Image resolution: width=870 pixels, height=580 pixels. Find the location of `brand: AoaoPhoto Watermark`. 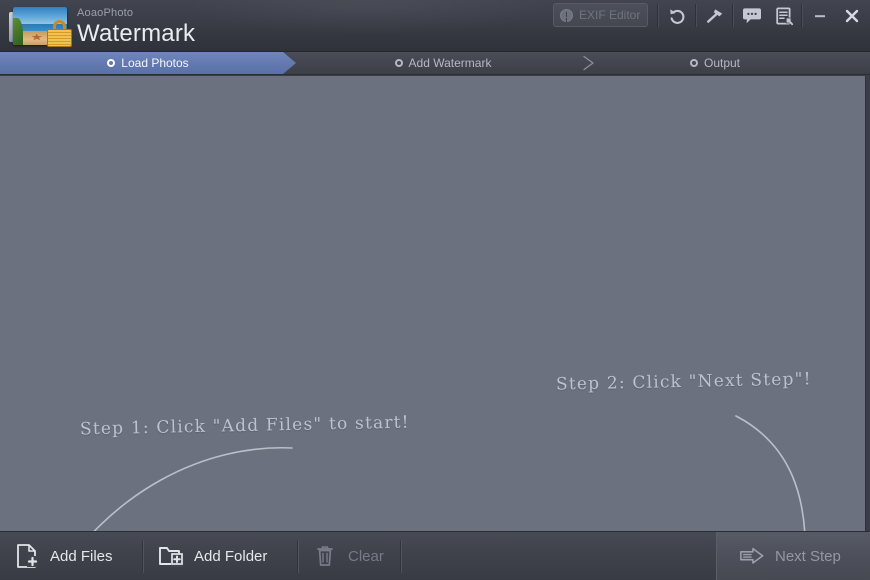

brand: AoaoPhoto Watermark is located at coordinates (136, 27).